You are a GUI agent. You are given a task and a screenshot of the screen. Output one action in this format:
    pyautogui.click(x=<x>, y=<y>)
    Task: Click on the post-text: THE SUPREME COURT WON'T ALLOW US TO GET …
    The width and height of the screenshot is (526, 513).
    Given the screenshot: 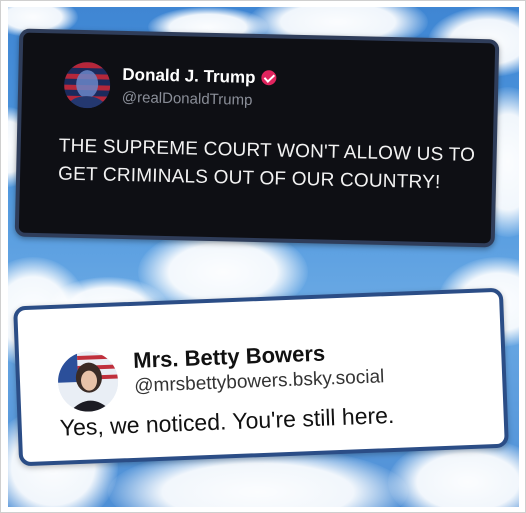 What is the action you would take?
    pyautogui.click(x=266, y=164)
    